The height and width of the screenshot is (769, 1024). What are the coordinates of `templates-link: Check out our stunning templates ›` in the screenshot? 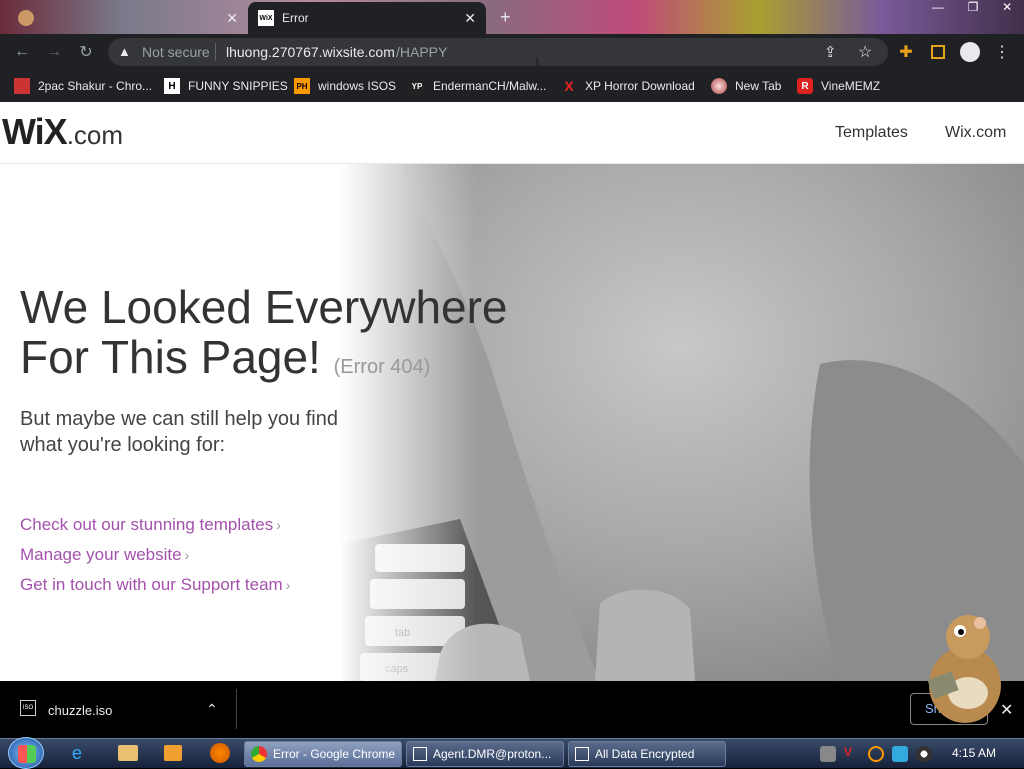 It's located at (150, 525).